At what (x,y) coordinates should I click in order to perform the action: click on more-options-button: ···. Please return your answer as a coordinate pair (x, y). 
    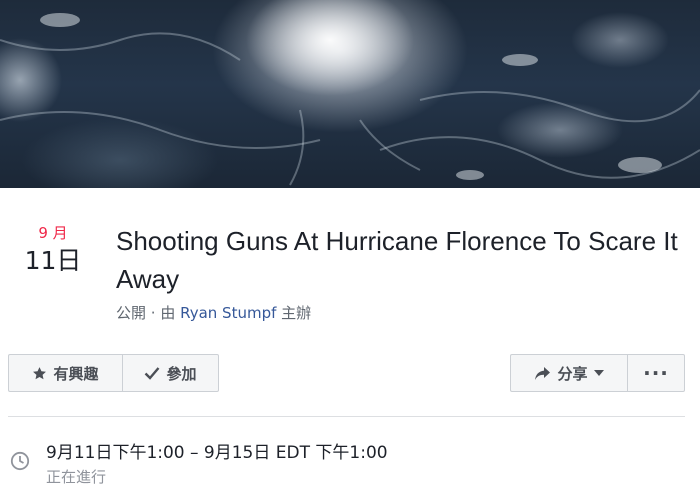
    Looking at the image, I should click on (656, 373).